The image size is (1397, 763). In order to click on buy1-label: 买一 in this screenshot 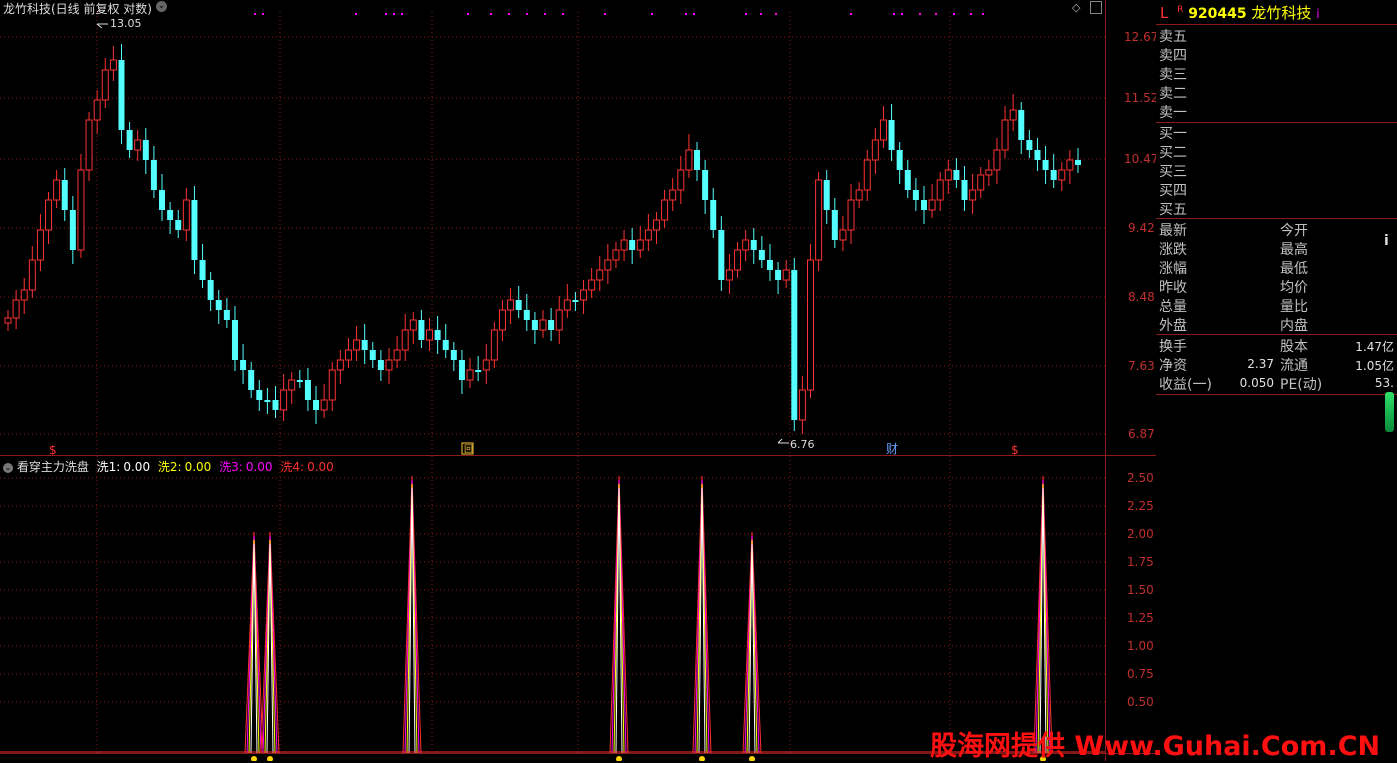, I will do `click(1173, 134)`.